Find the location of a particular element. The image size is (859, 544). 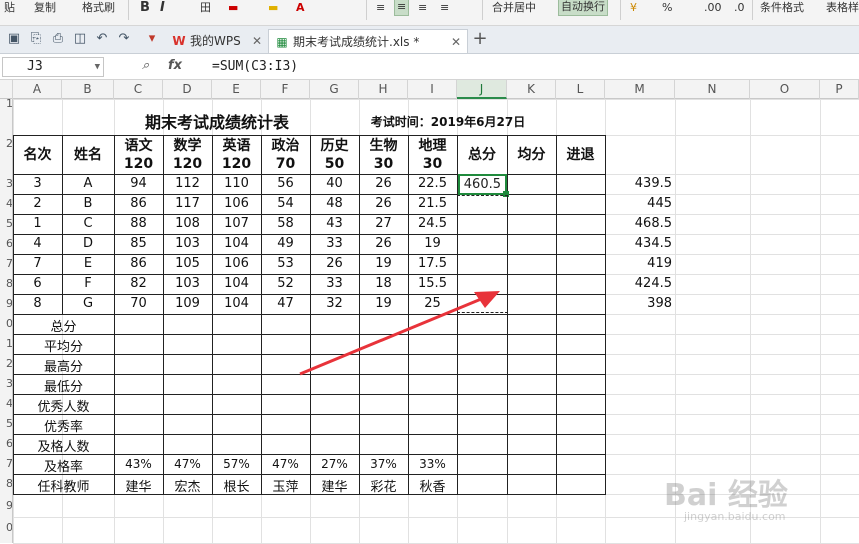

arrow-shaft is located at coordinates (393, 335).